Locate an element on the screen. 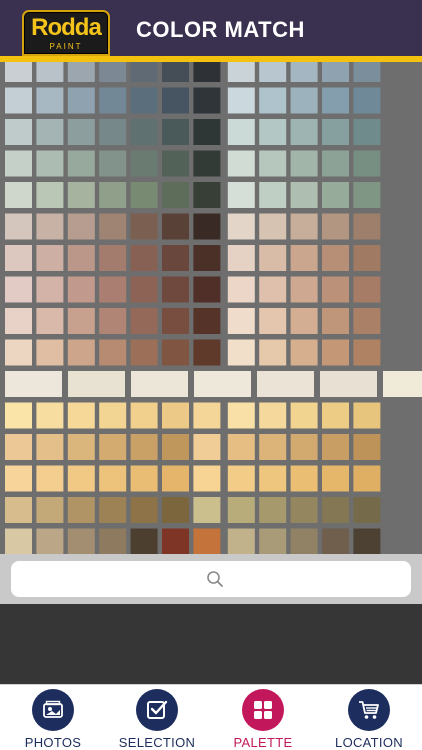  tab-photos: PHOTOS is located at coordinates (53, 719).